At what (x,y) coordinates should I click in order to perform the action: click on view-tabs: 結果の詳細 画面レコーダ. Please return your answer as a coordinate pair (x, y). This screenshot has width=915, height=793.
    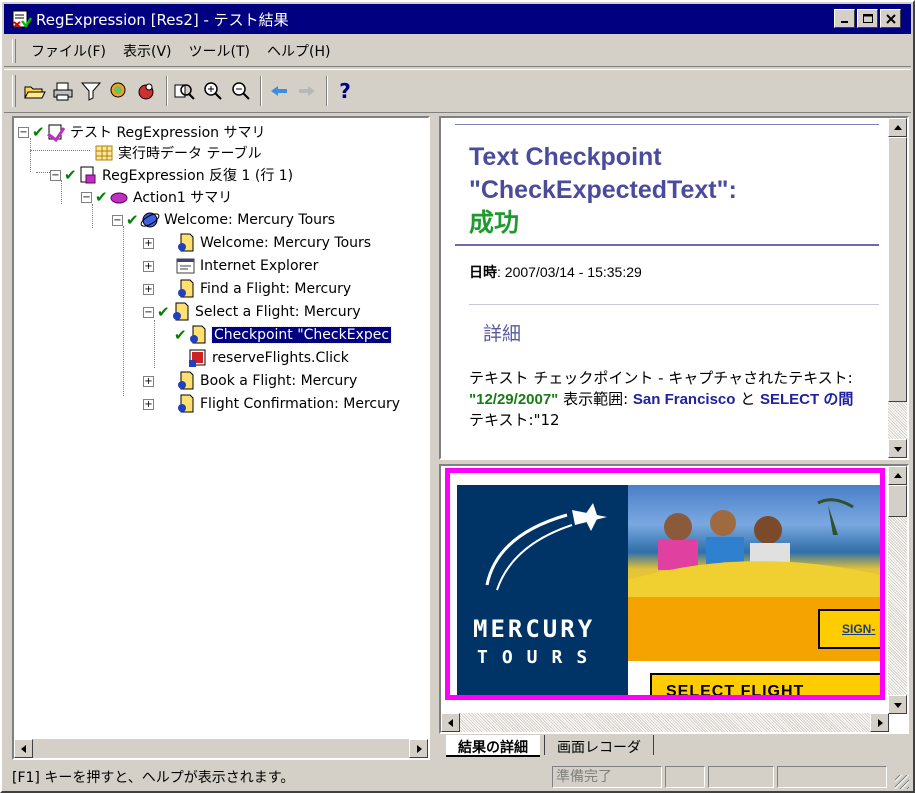
    Looking at the image, I should click on (675, 747).